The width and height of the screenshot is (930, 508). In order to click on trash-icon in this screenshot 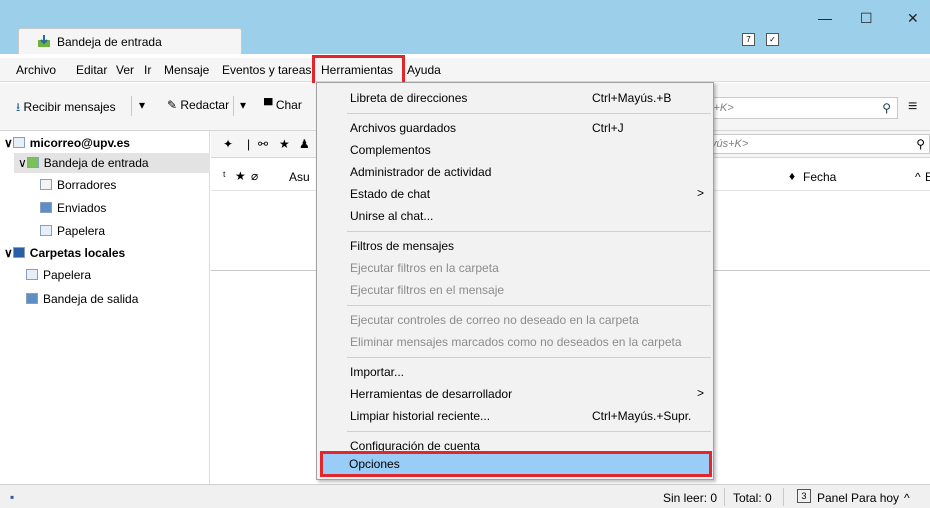, I will do `click(46, 230)`.